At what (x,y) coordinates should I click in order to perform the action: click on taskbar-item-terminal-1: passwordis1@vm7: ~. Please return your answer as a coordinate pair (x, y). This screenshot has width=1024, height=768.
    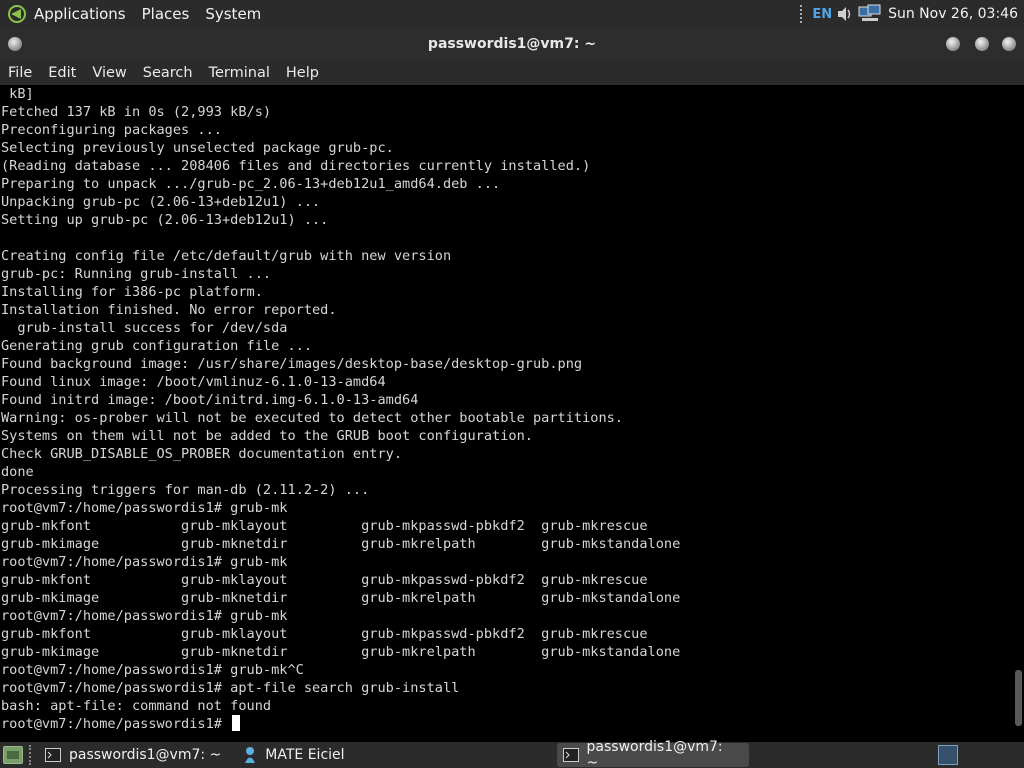
    Looking at the image, I should click on (135, 755).